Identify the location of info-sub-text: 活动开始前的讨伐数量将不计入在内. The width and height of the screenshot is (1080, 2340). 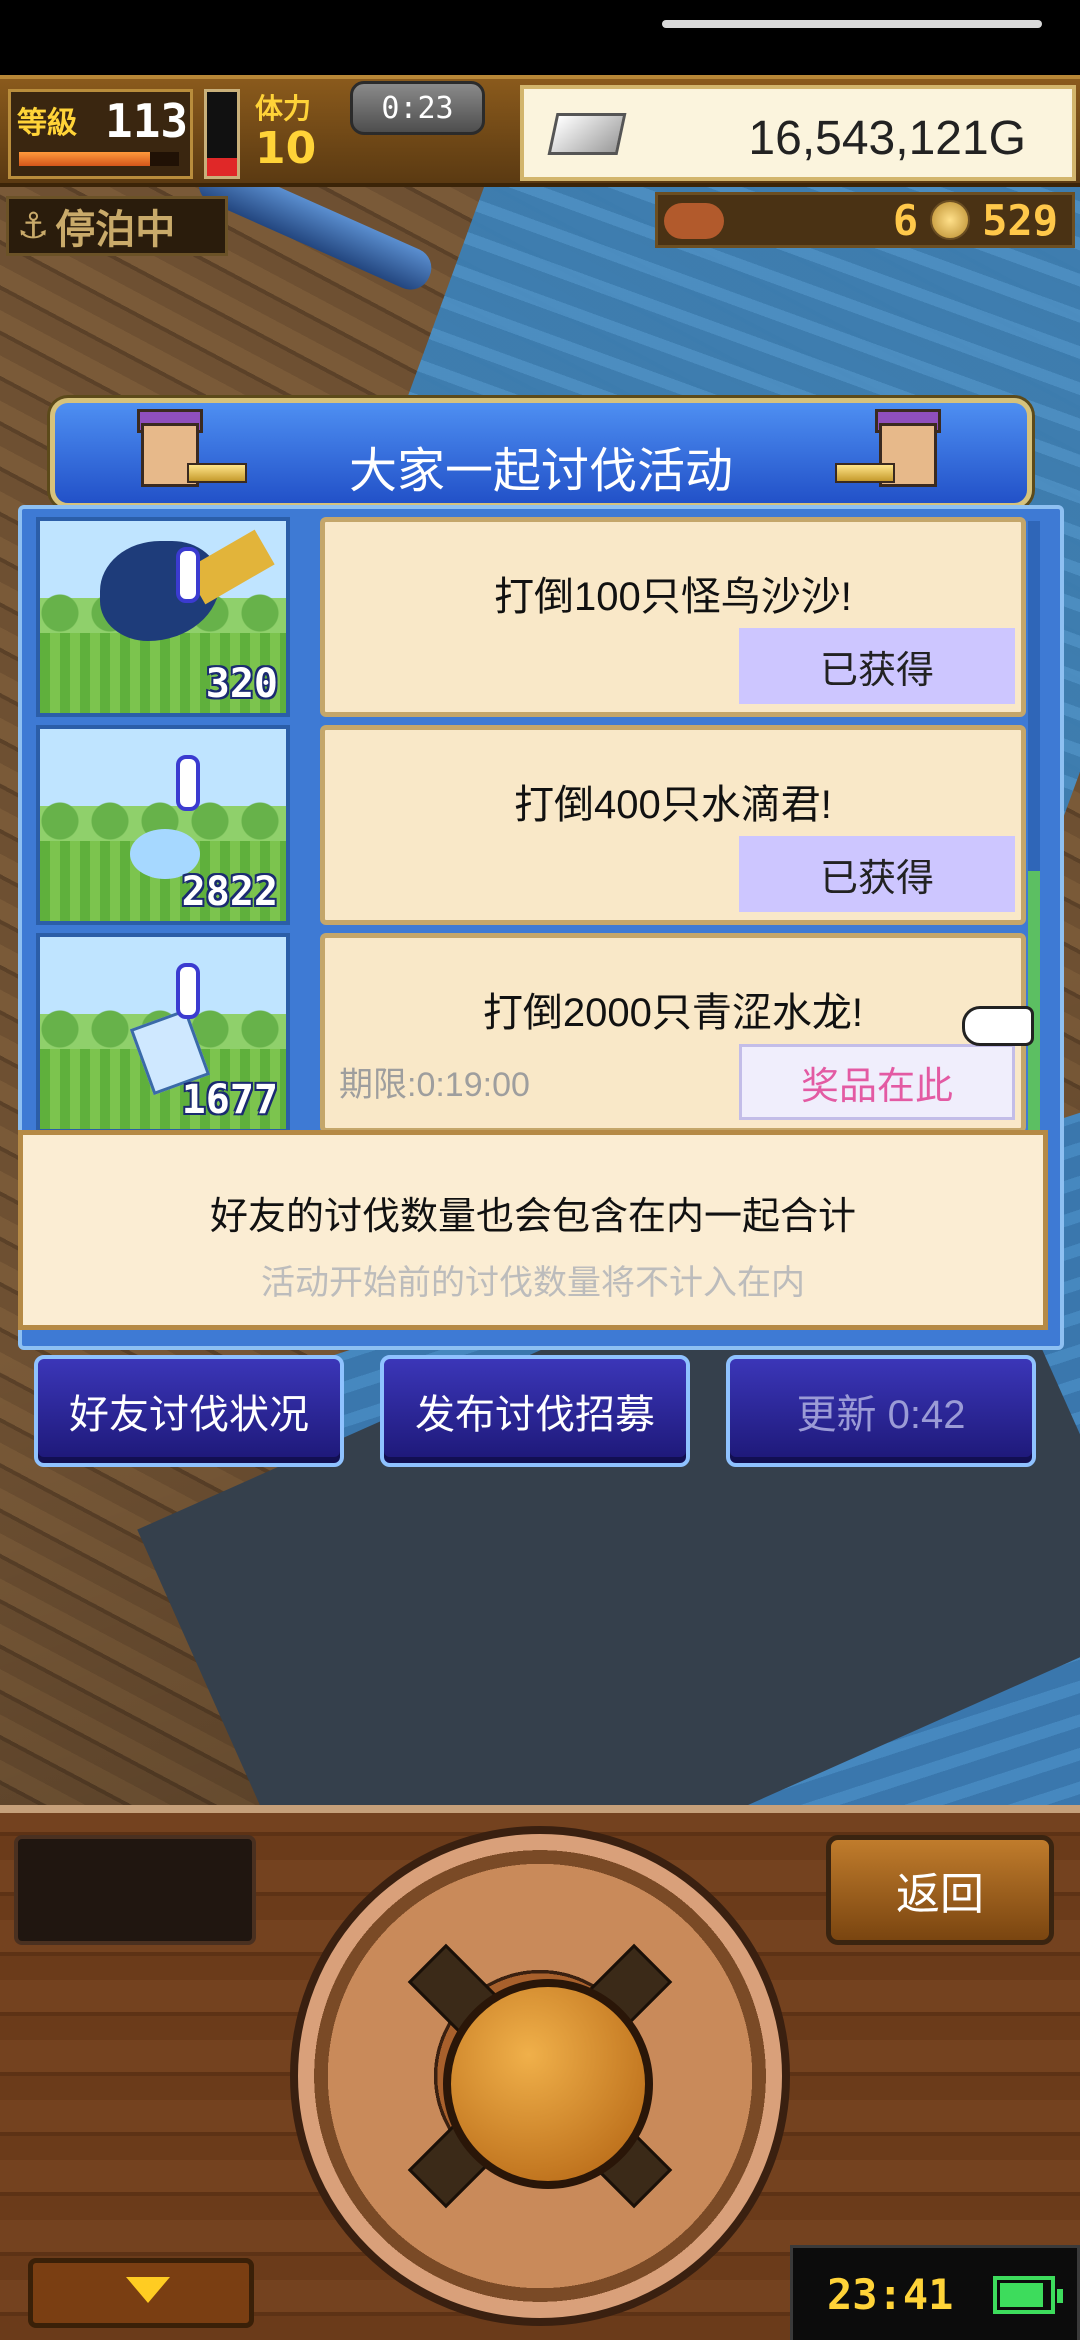
(533, 1283).